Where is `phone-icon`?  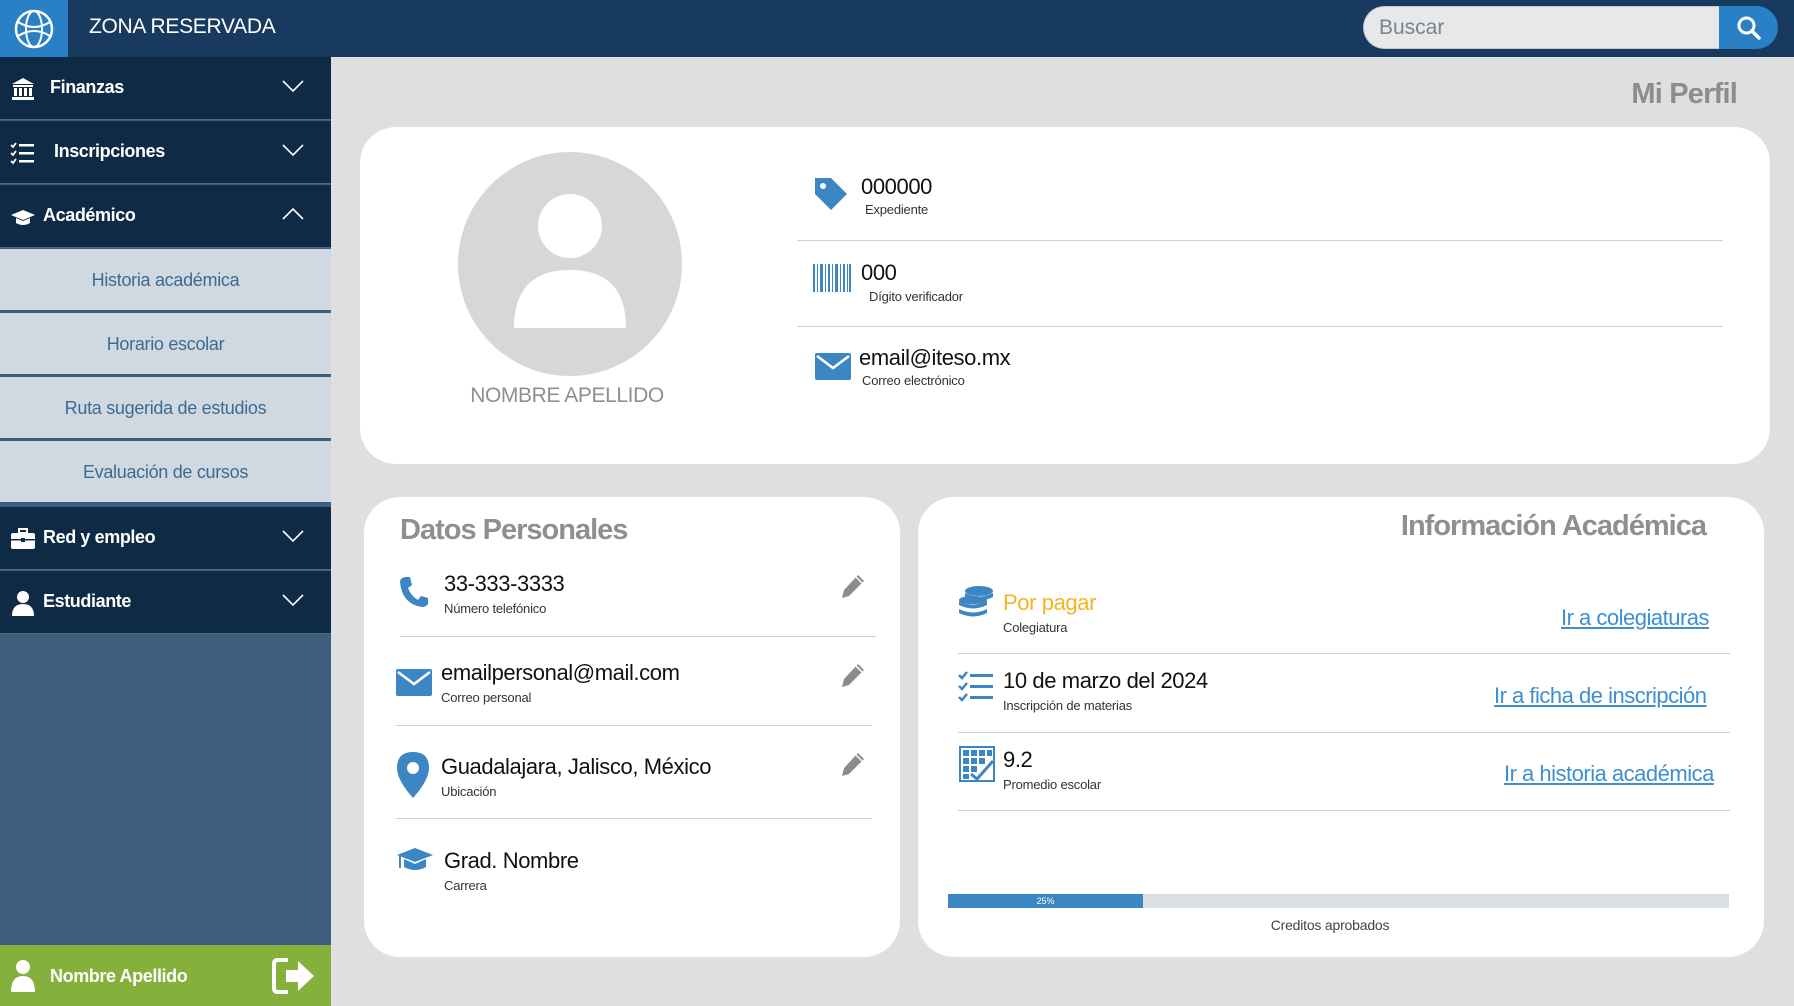 phone-icon is located at coordinates (414, 592).